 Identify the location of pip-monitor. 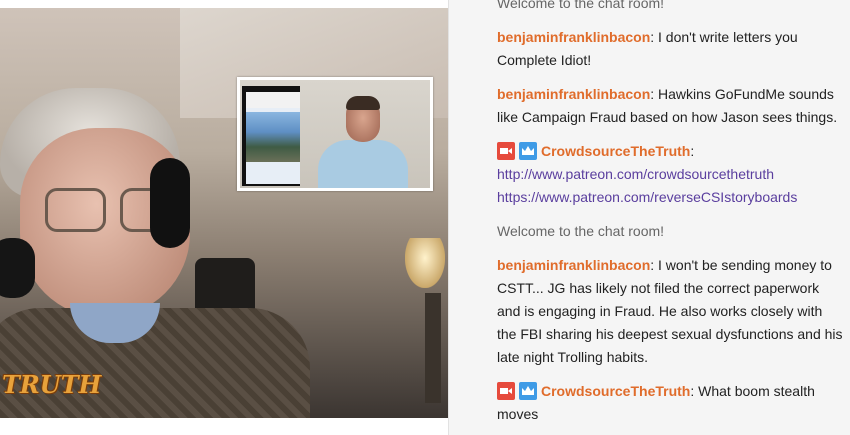
(271, 136).